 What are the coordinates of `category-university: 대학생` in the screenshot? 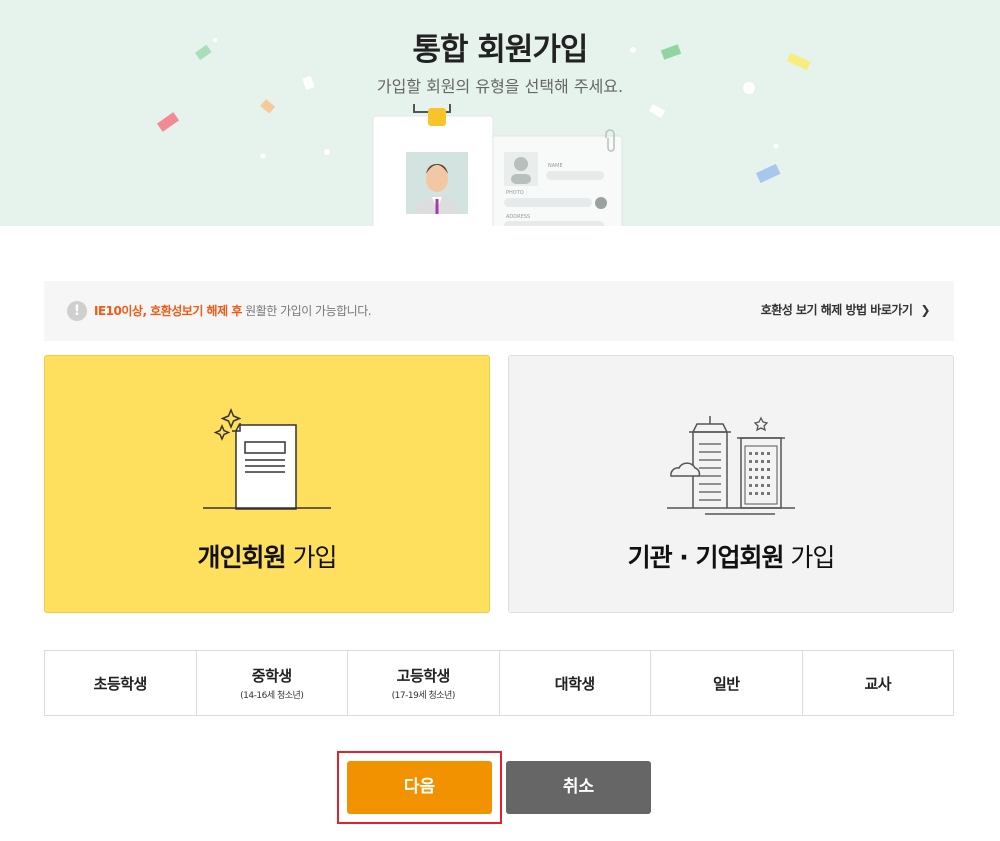 It's located at (574, 683).